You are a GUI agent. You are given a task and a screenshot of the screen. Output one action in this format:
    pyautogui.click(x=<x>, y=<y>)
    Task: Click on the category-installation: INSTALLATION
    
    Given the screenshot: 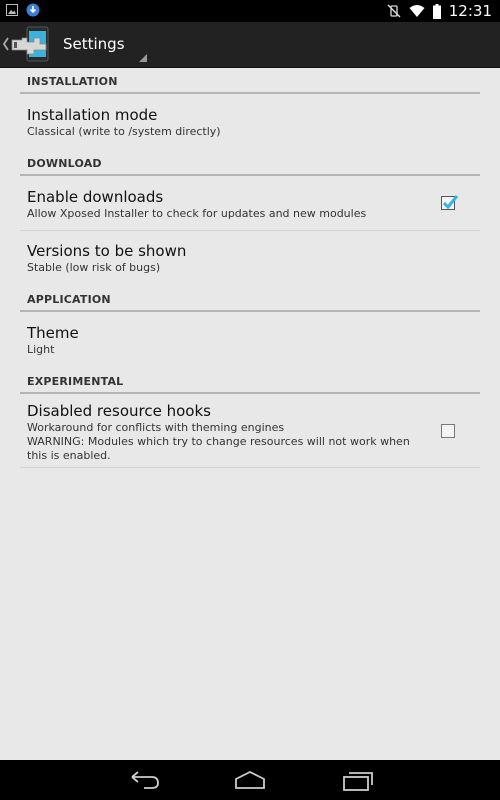 What is the action you would take?
    pyautogui.click(x=250, y=81)
    